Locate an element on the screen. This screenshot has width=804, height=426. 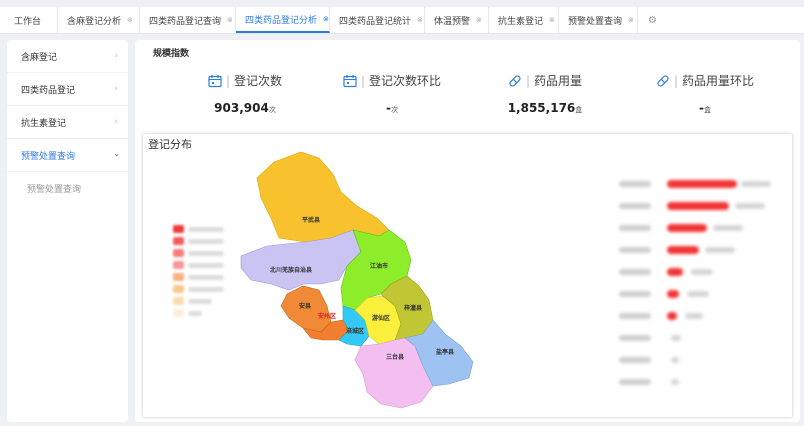
tab-four-drug-query: 四类药品登记查询 ⊗ is located at coordinates (188, 20).